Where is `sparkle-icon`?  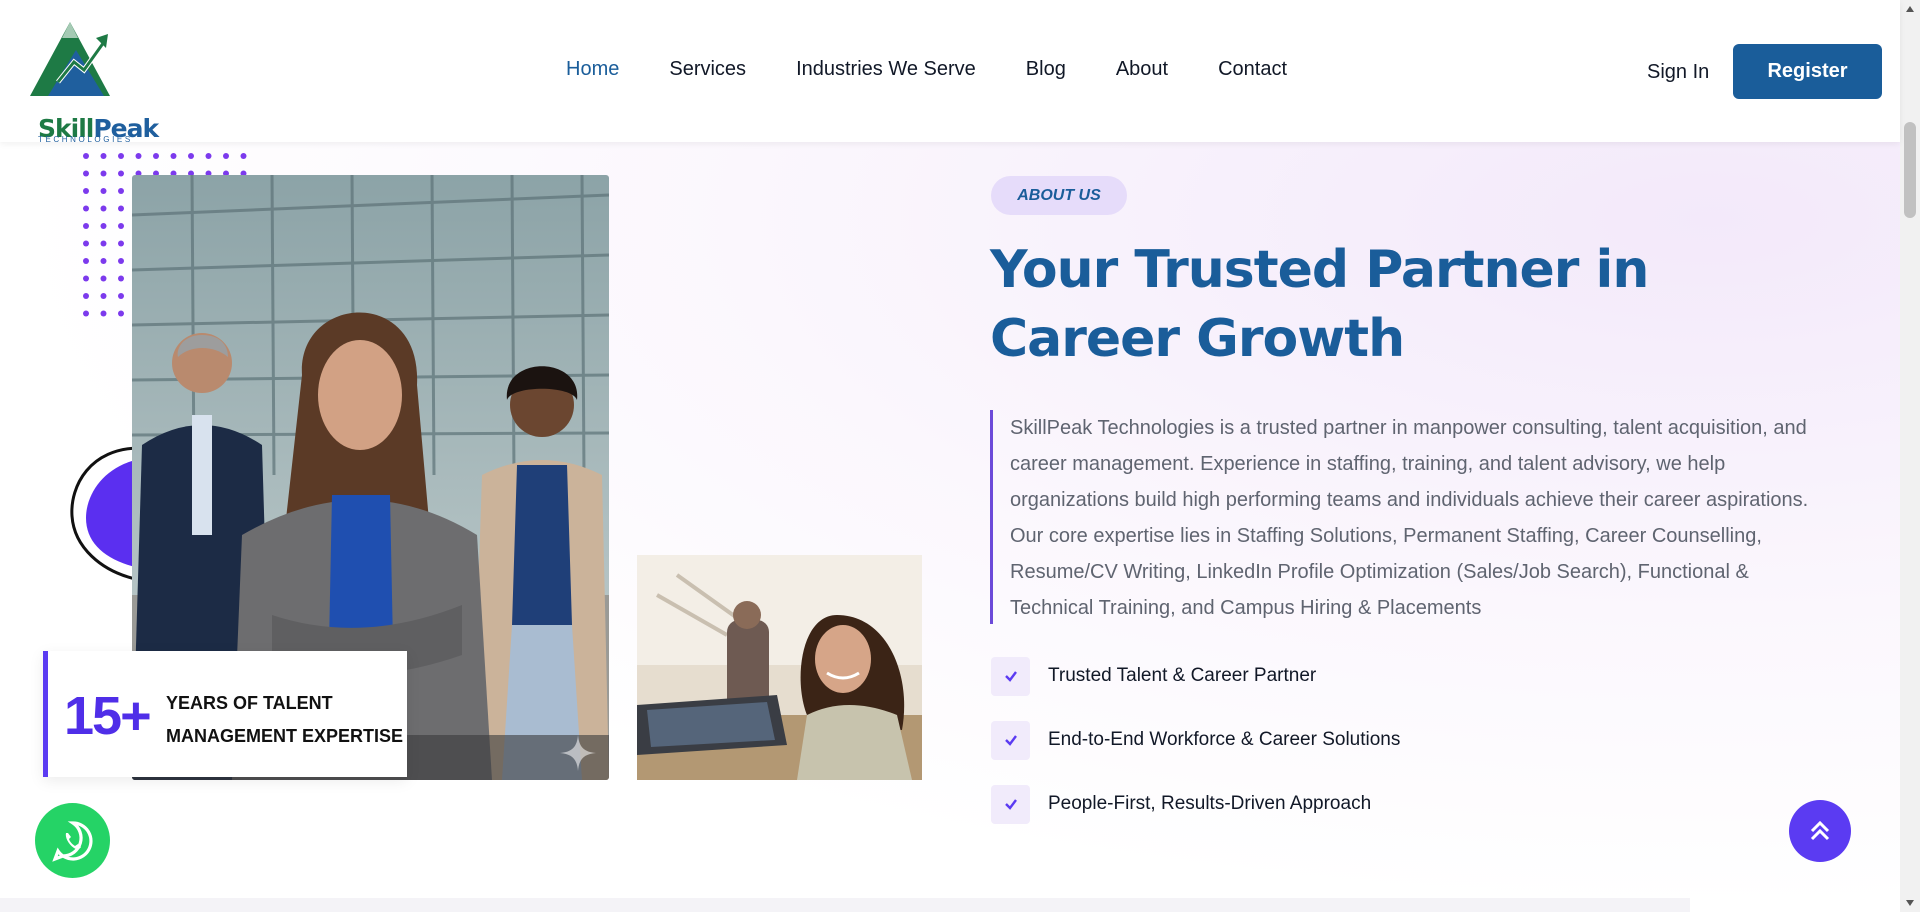 sparkle-icon is located at coordinates (578, 753).